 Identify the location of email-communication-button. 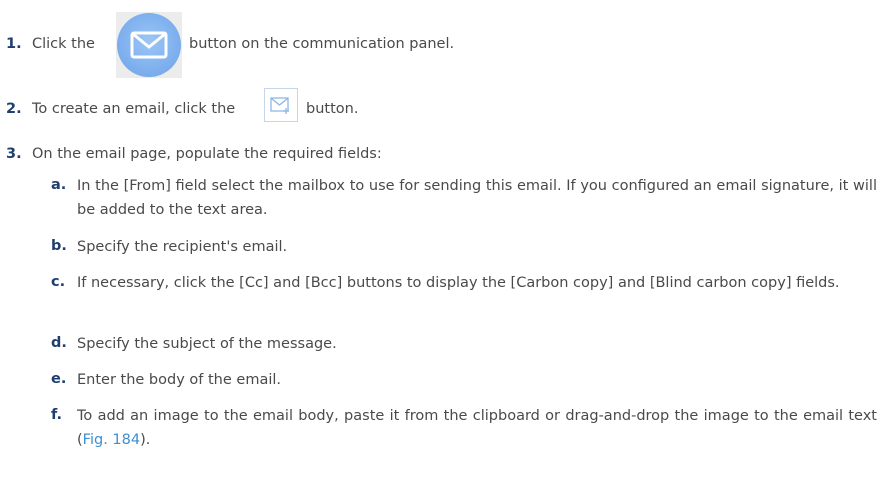
(149, 45).